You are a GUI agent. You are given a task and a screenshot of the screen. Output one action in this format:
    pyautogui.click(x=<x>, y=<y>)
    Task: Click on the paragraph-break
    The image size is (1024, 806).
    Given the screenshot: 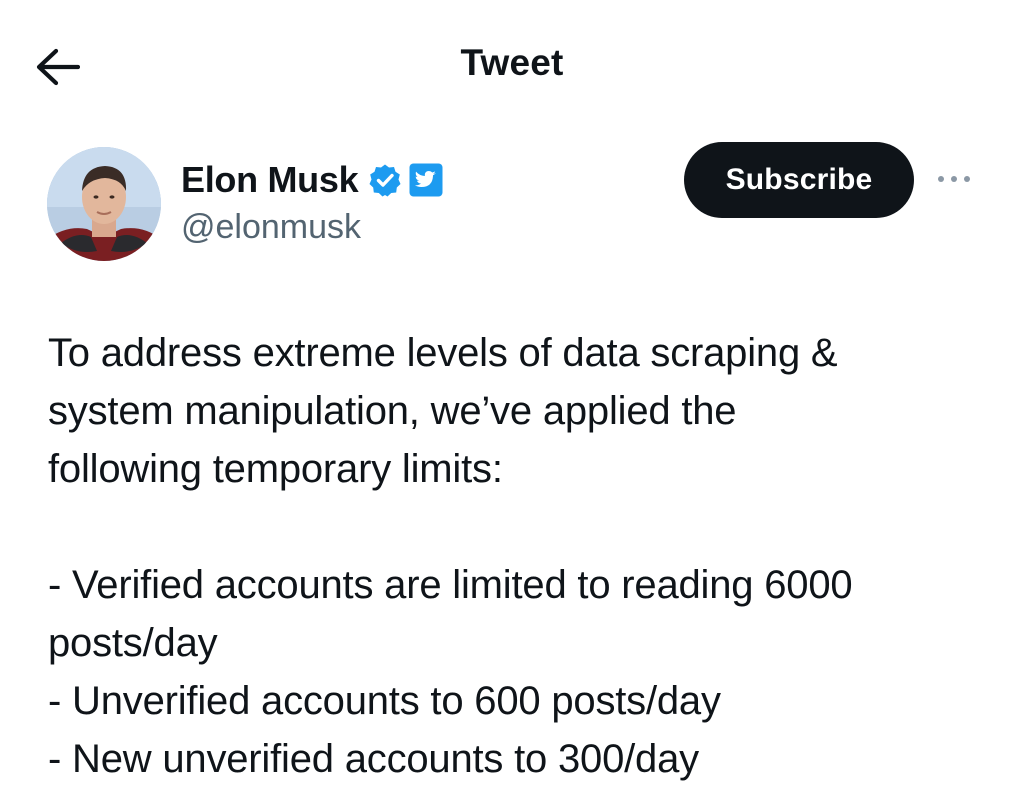 What is the action you would take?
    pyautogui.click(x=528, y=527)
    